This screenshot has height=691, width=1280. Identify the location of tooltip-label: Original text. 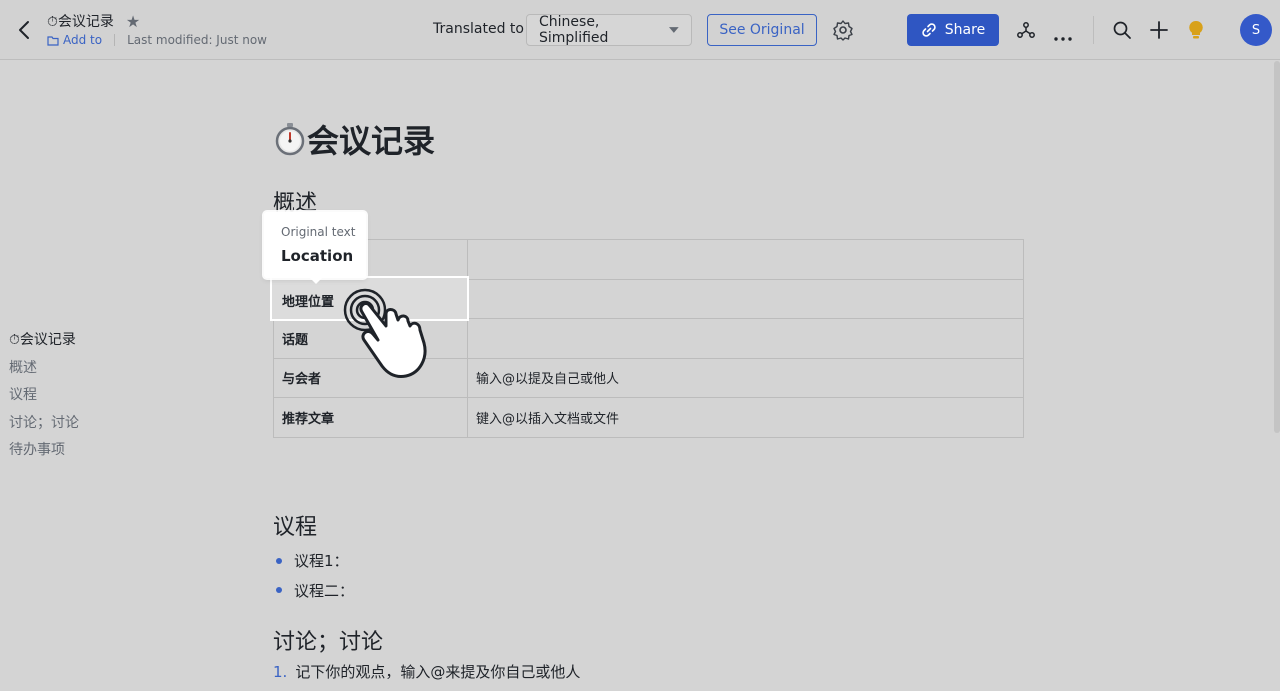
(318, 232).